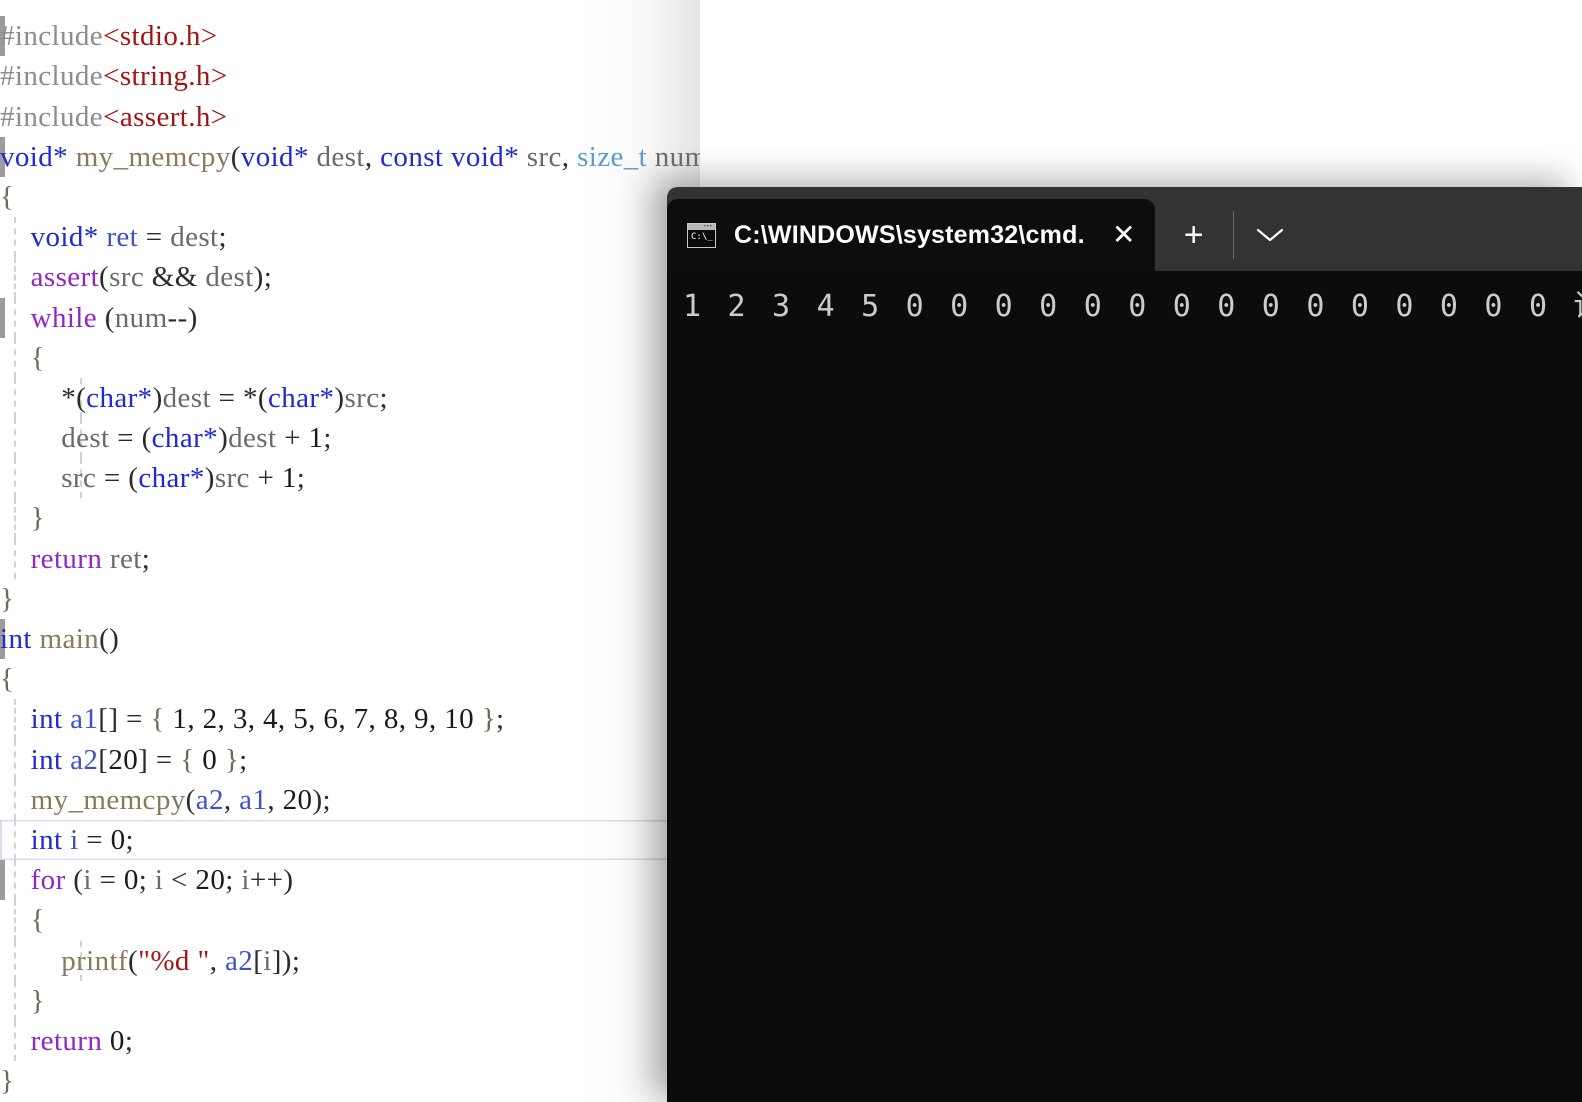 This screenshot has height=1102, width=1582. Describe the element at coordinates (350, 1041) in the screenshot. I see `code-line: return 0;` at that location.